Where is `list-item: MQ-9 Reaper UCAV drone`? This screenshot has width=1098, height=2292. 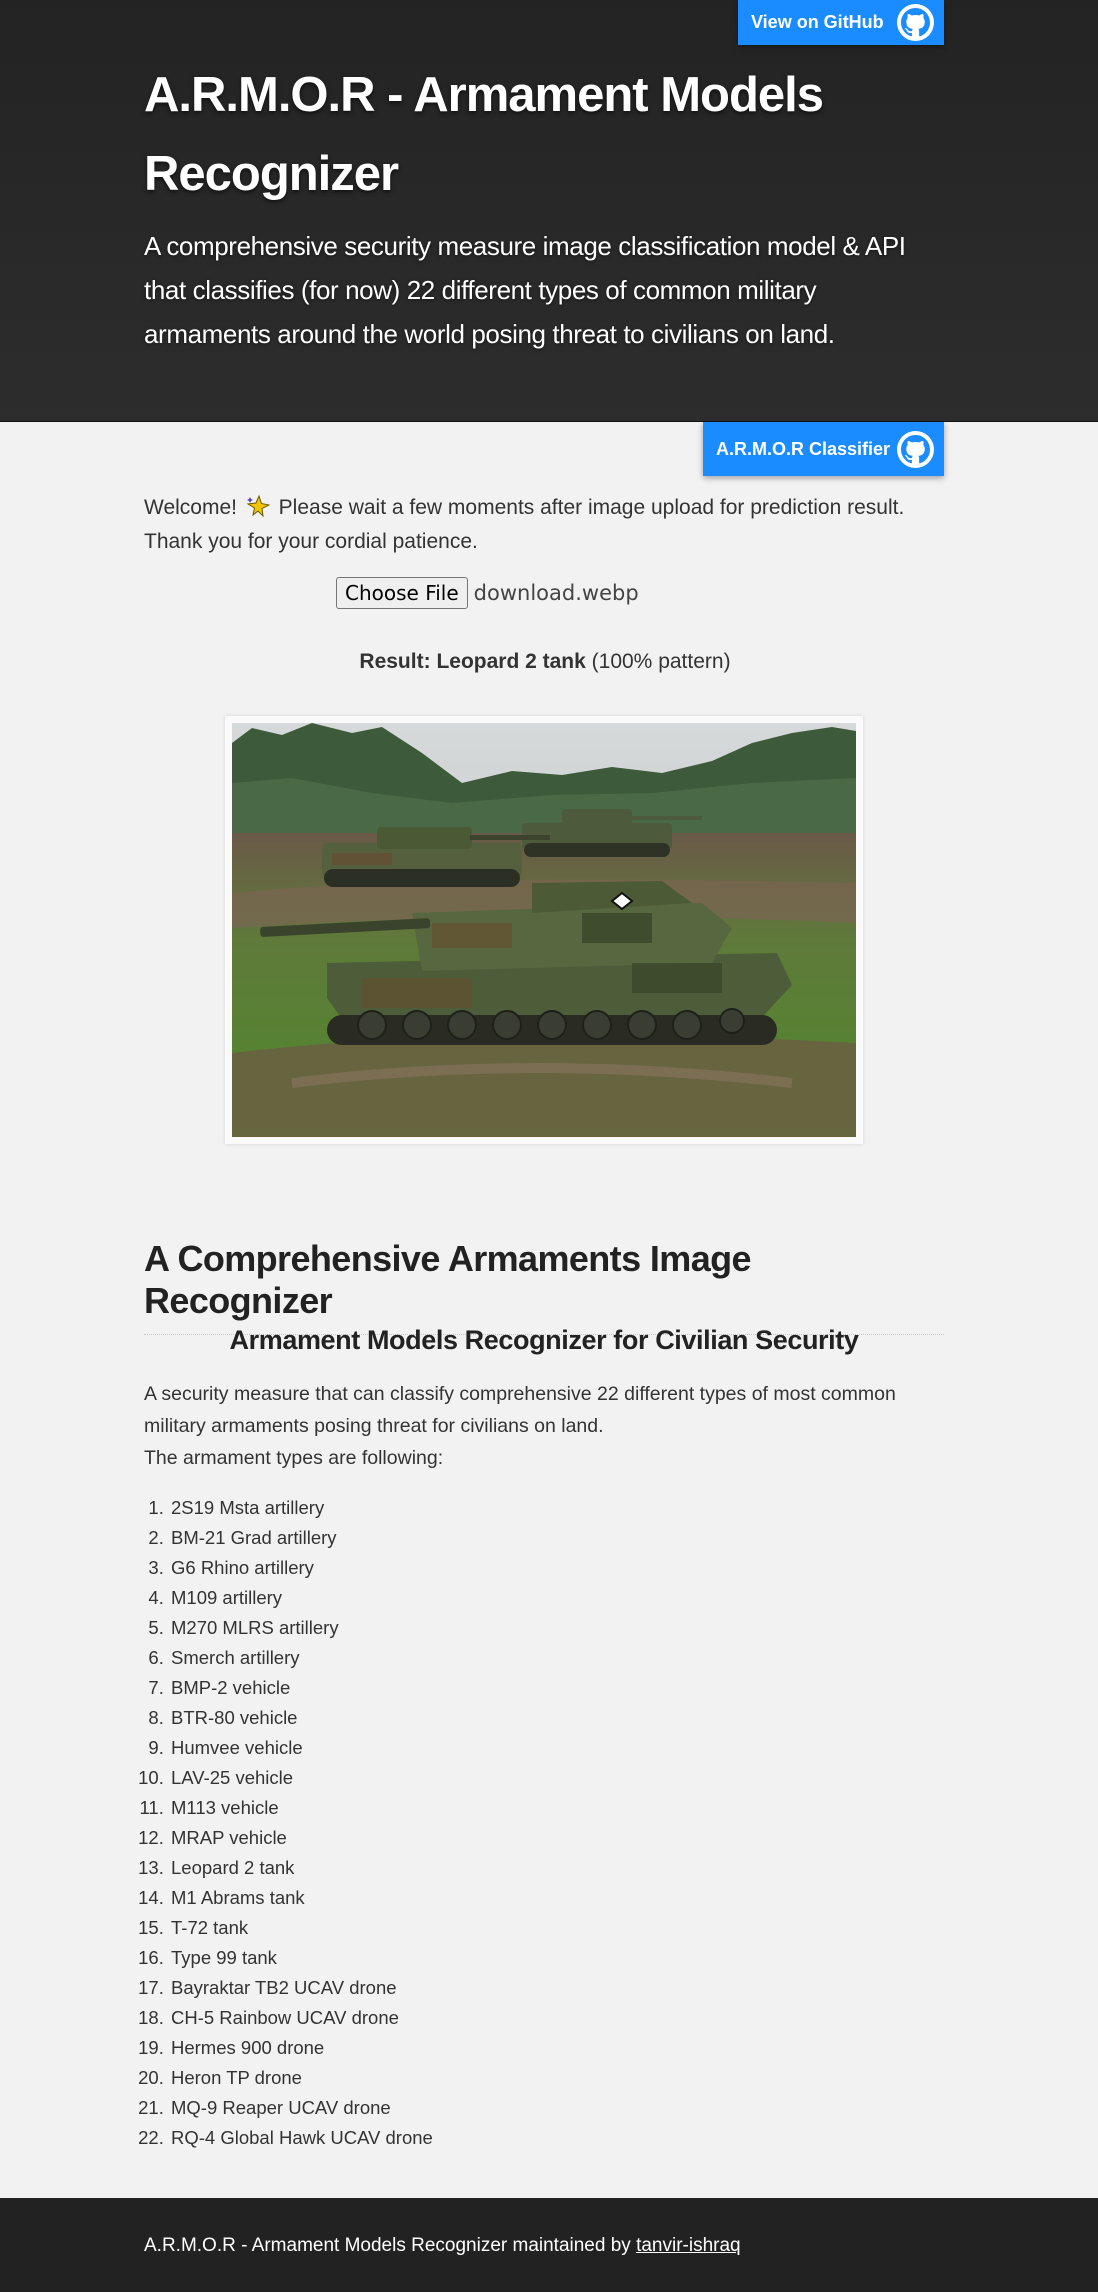
list-item: MQ-9 Reaper UCAV drone is located at coordinates (469, 2108).